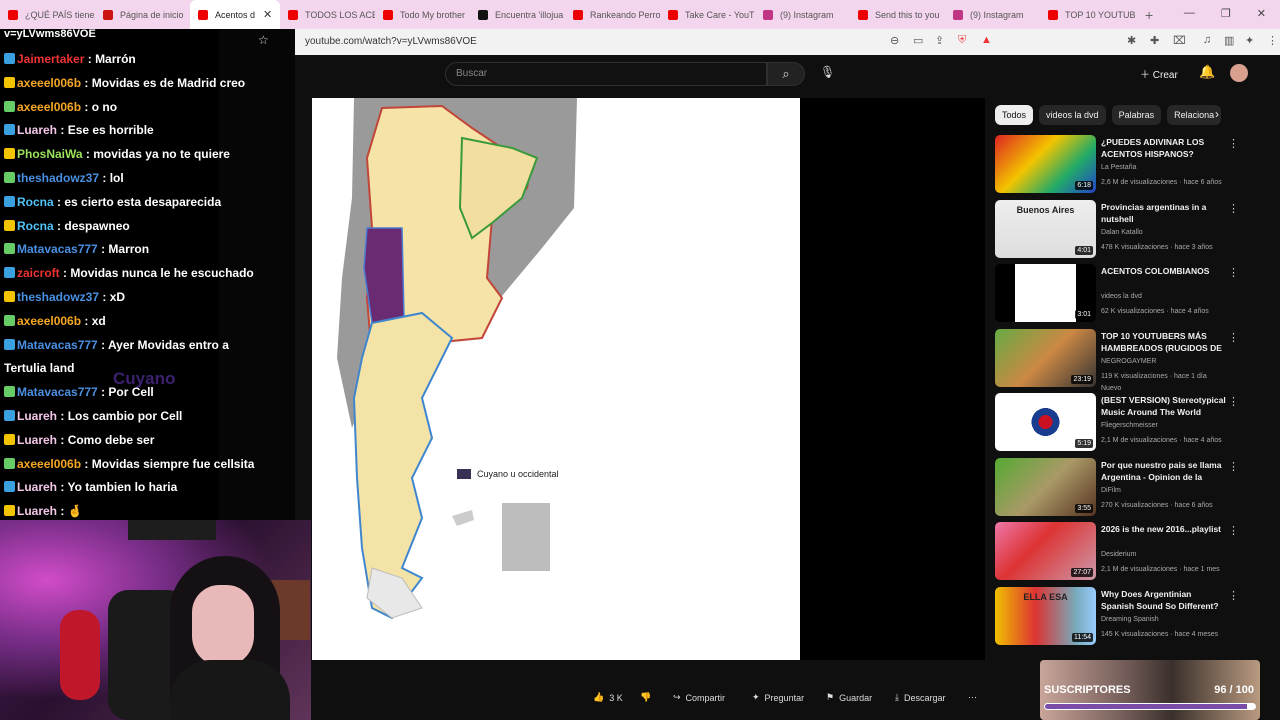  What do you see at coordinates (263, 40) in the screenshot?
I see `bookmark-star-icon: ☆` at bounding box center [263, 40].